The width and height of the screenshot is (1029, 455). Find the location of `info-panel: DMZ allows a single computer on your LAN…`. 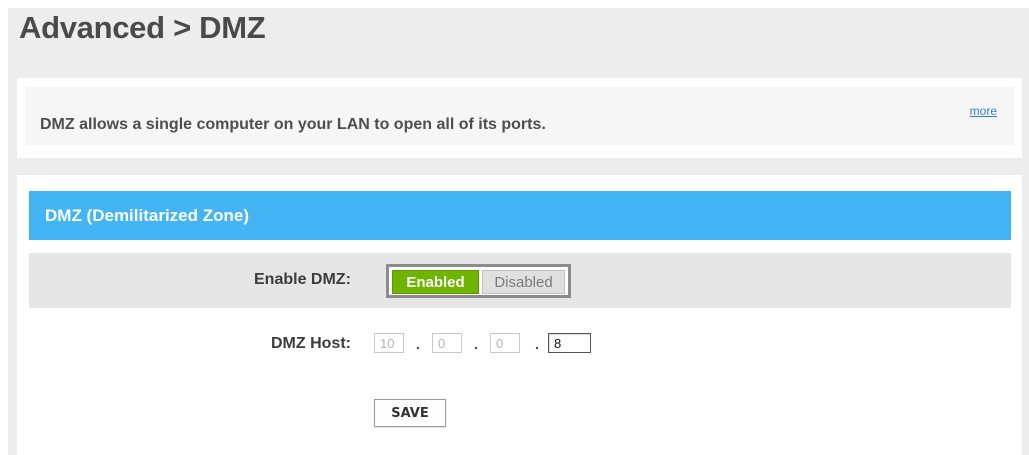

info-panel: DMZ allows a single computer on your LAN… is located at coordinates (519, 116).